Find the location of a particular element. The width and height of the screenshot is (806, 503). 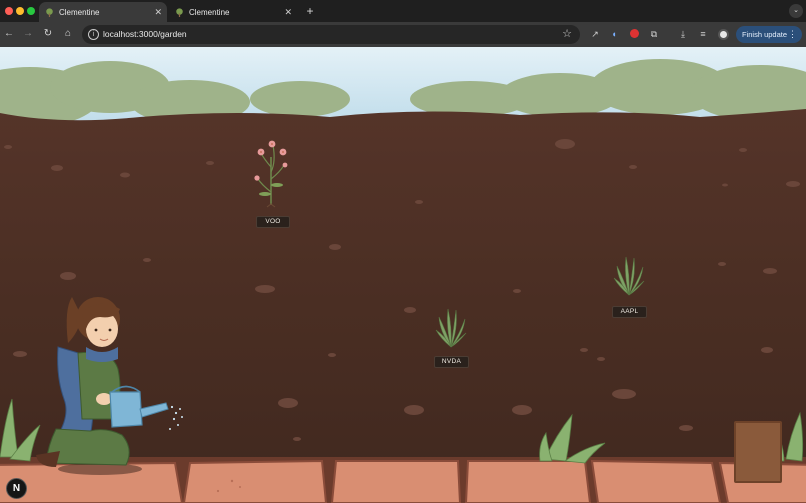

address-bar: i localhost:3000/garden ☆ is located at coordinates (331, 34).